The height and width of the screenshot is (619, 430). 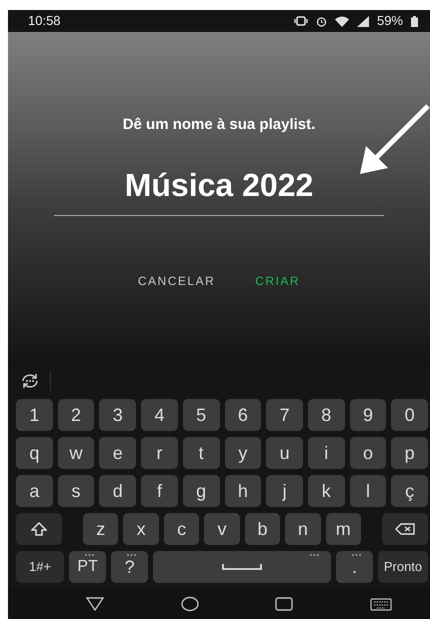 What do you see at coordinates (44, 21) in the screenshot?
I see `clock-time: 10:58` at bounding box center [44, 21].